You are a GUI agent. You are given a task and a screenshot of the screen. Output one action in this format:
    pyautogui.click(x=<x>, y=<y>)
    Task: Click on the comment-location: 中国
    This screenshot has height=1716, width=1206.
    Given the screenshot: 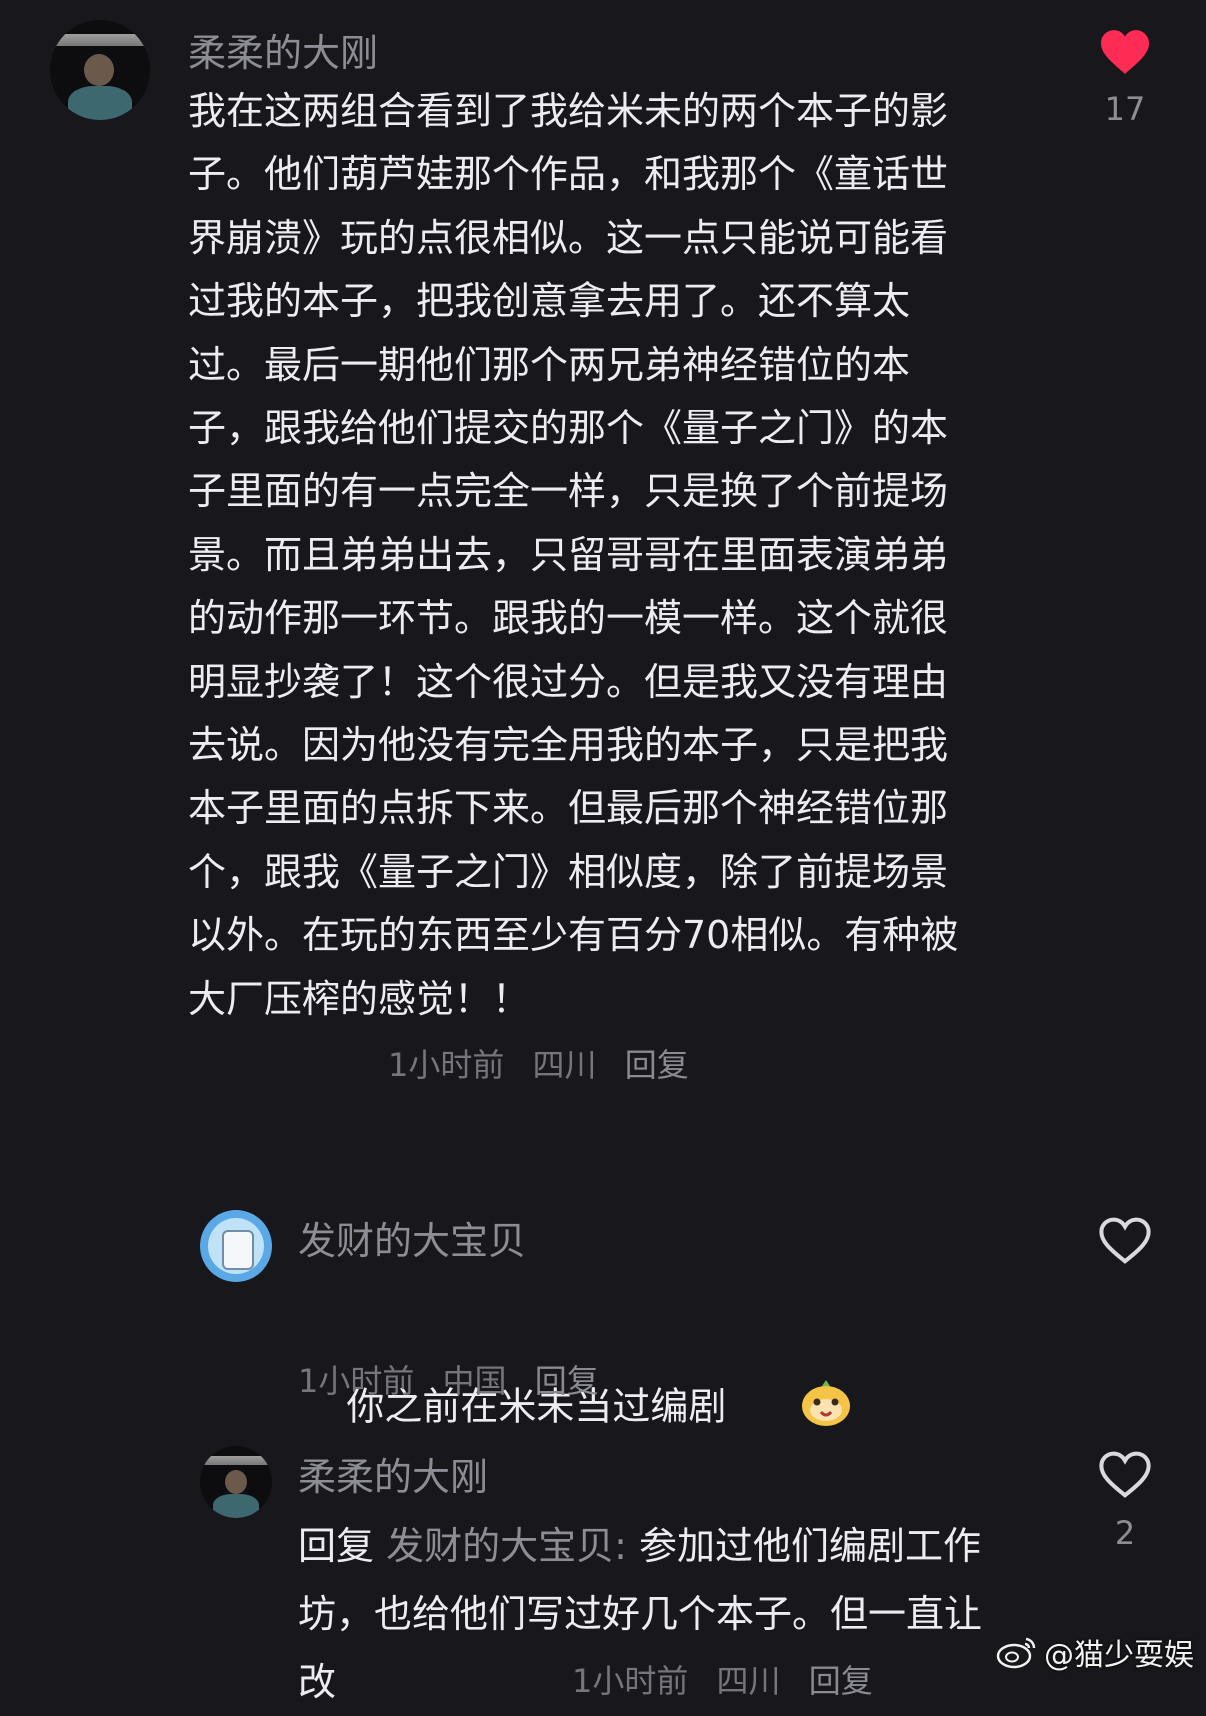 What is the action you would take?
    pyautogui.click(x=474, y=1381)
    